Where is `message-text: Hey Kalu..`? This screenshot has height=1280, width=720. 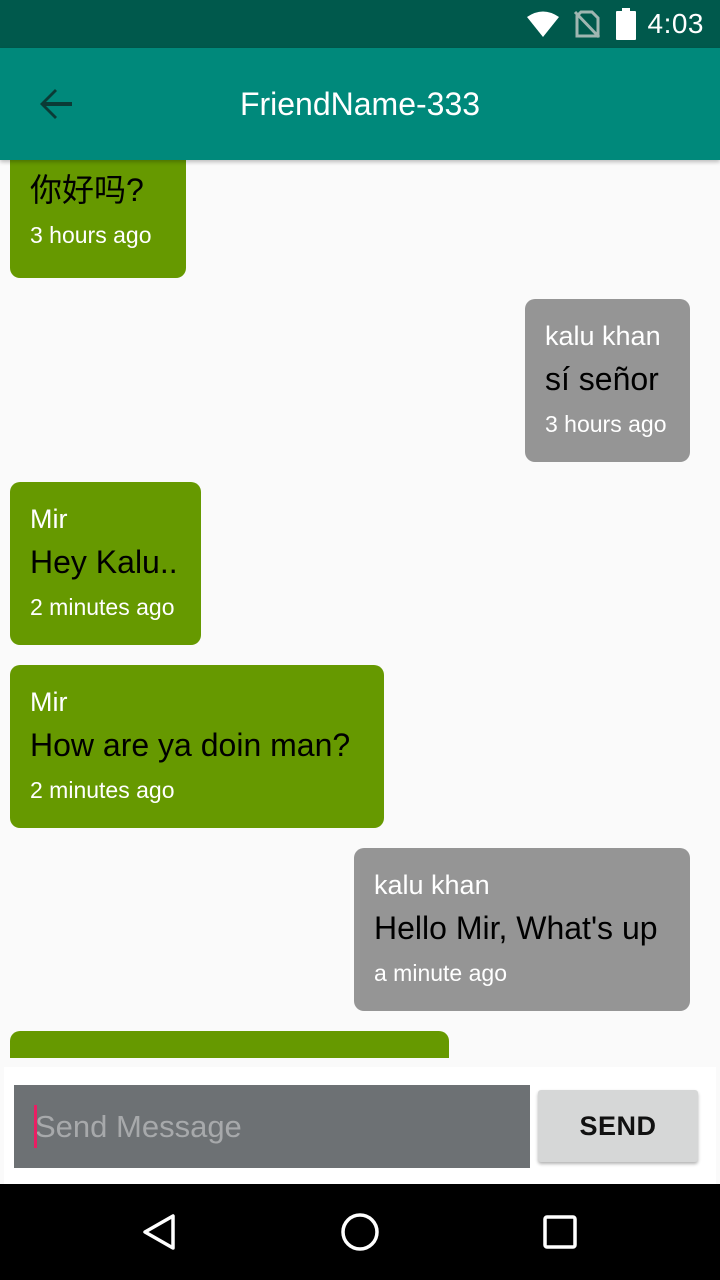 message-text: Hey Kalu.. is located at coordinates (104, 562).